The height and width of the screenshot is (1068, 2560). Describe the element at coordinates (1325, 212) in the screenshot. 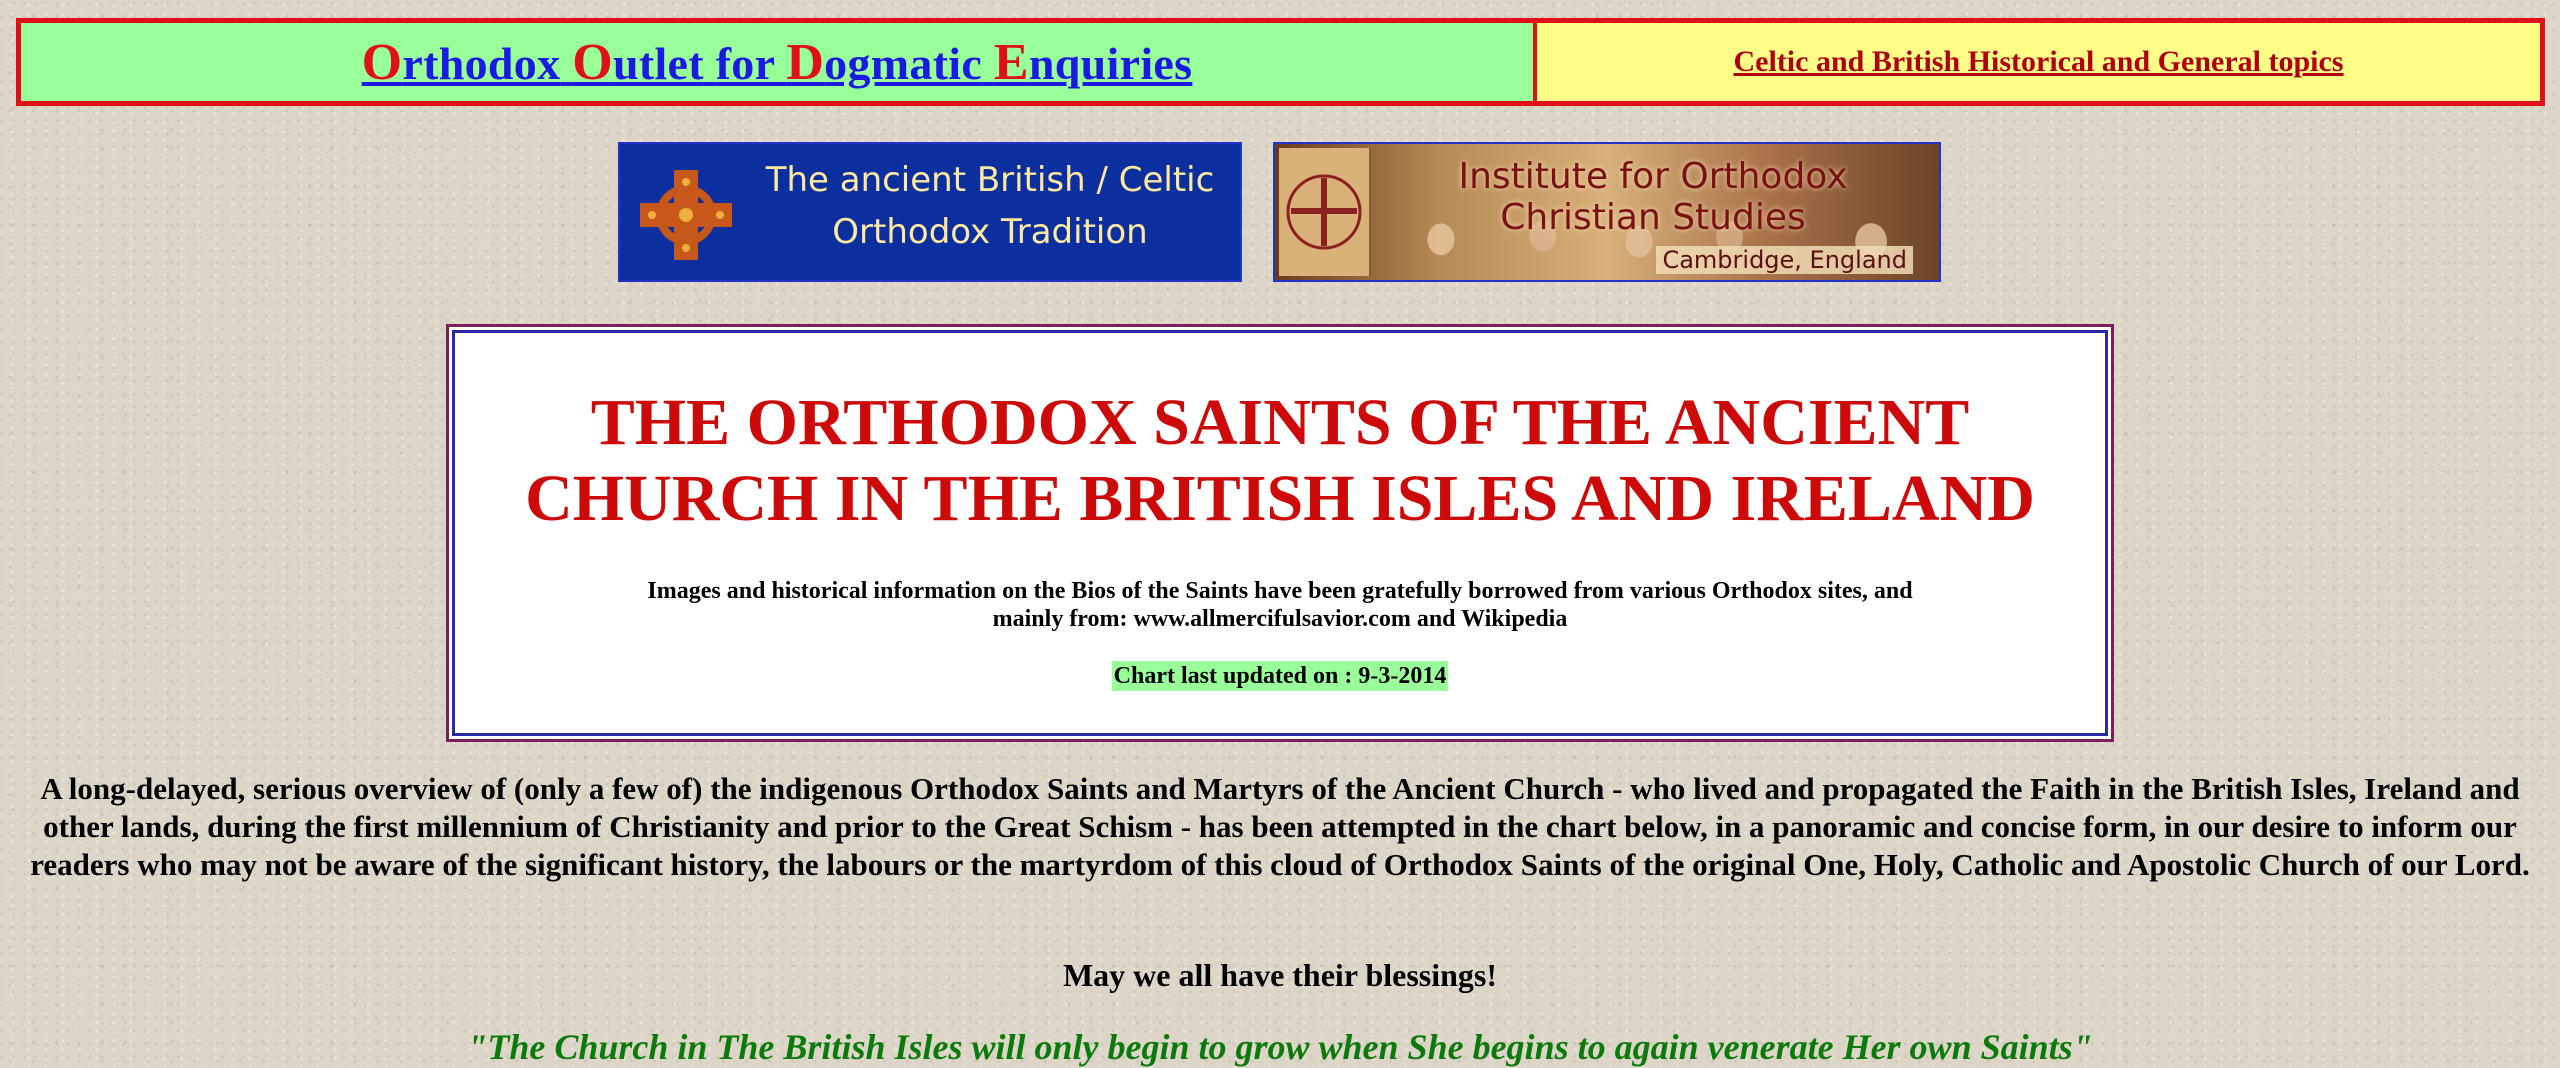

I see `iocs-seal-icon` at that location.